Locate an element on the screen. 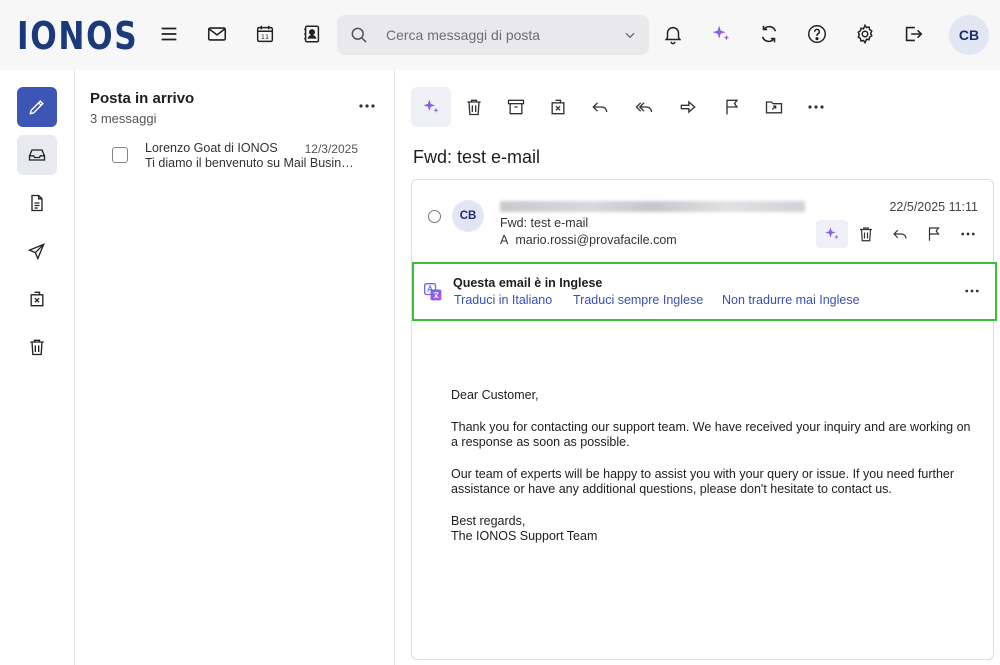 Image resolution: width=1000 pixels, height=665 pixels. email-date: 22/5/2025 11:11 is located at coordinates (933, 207).